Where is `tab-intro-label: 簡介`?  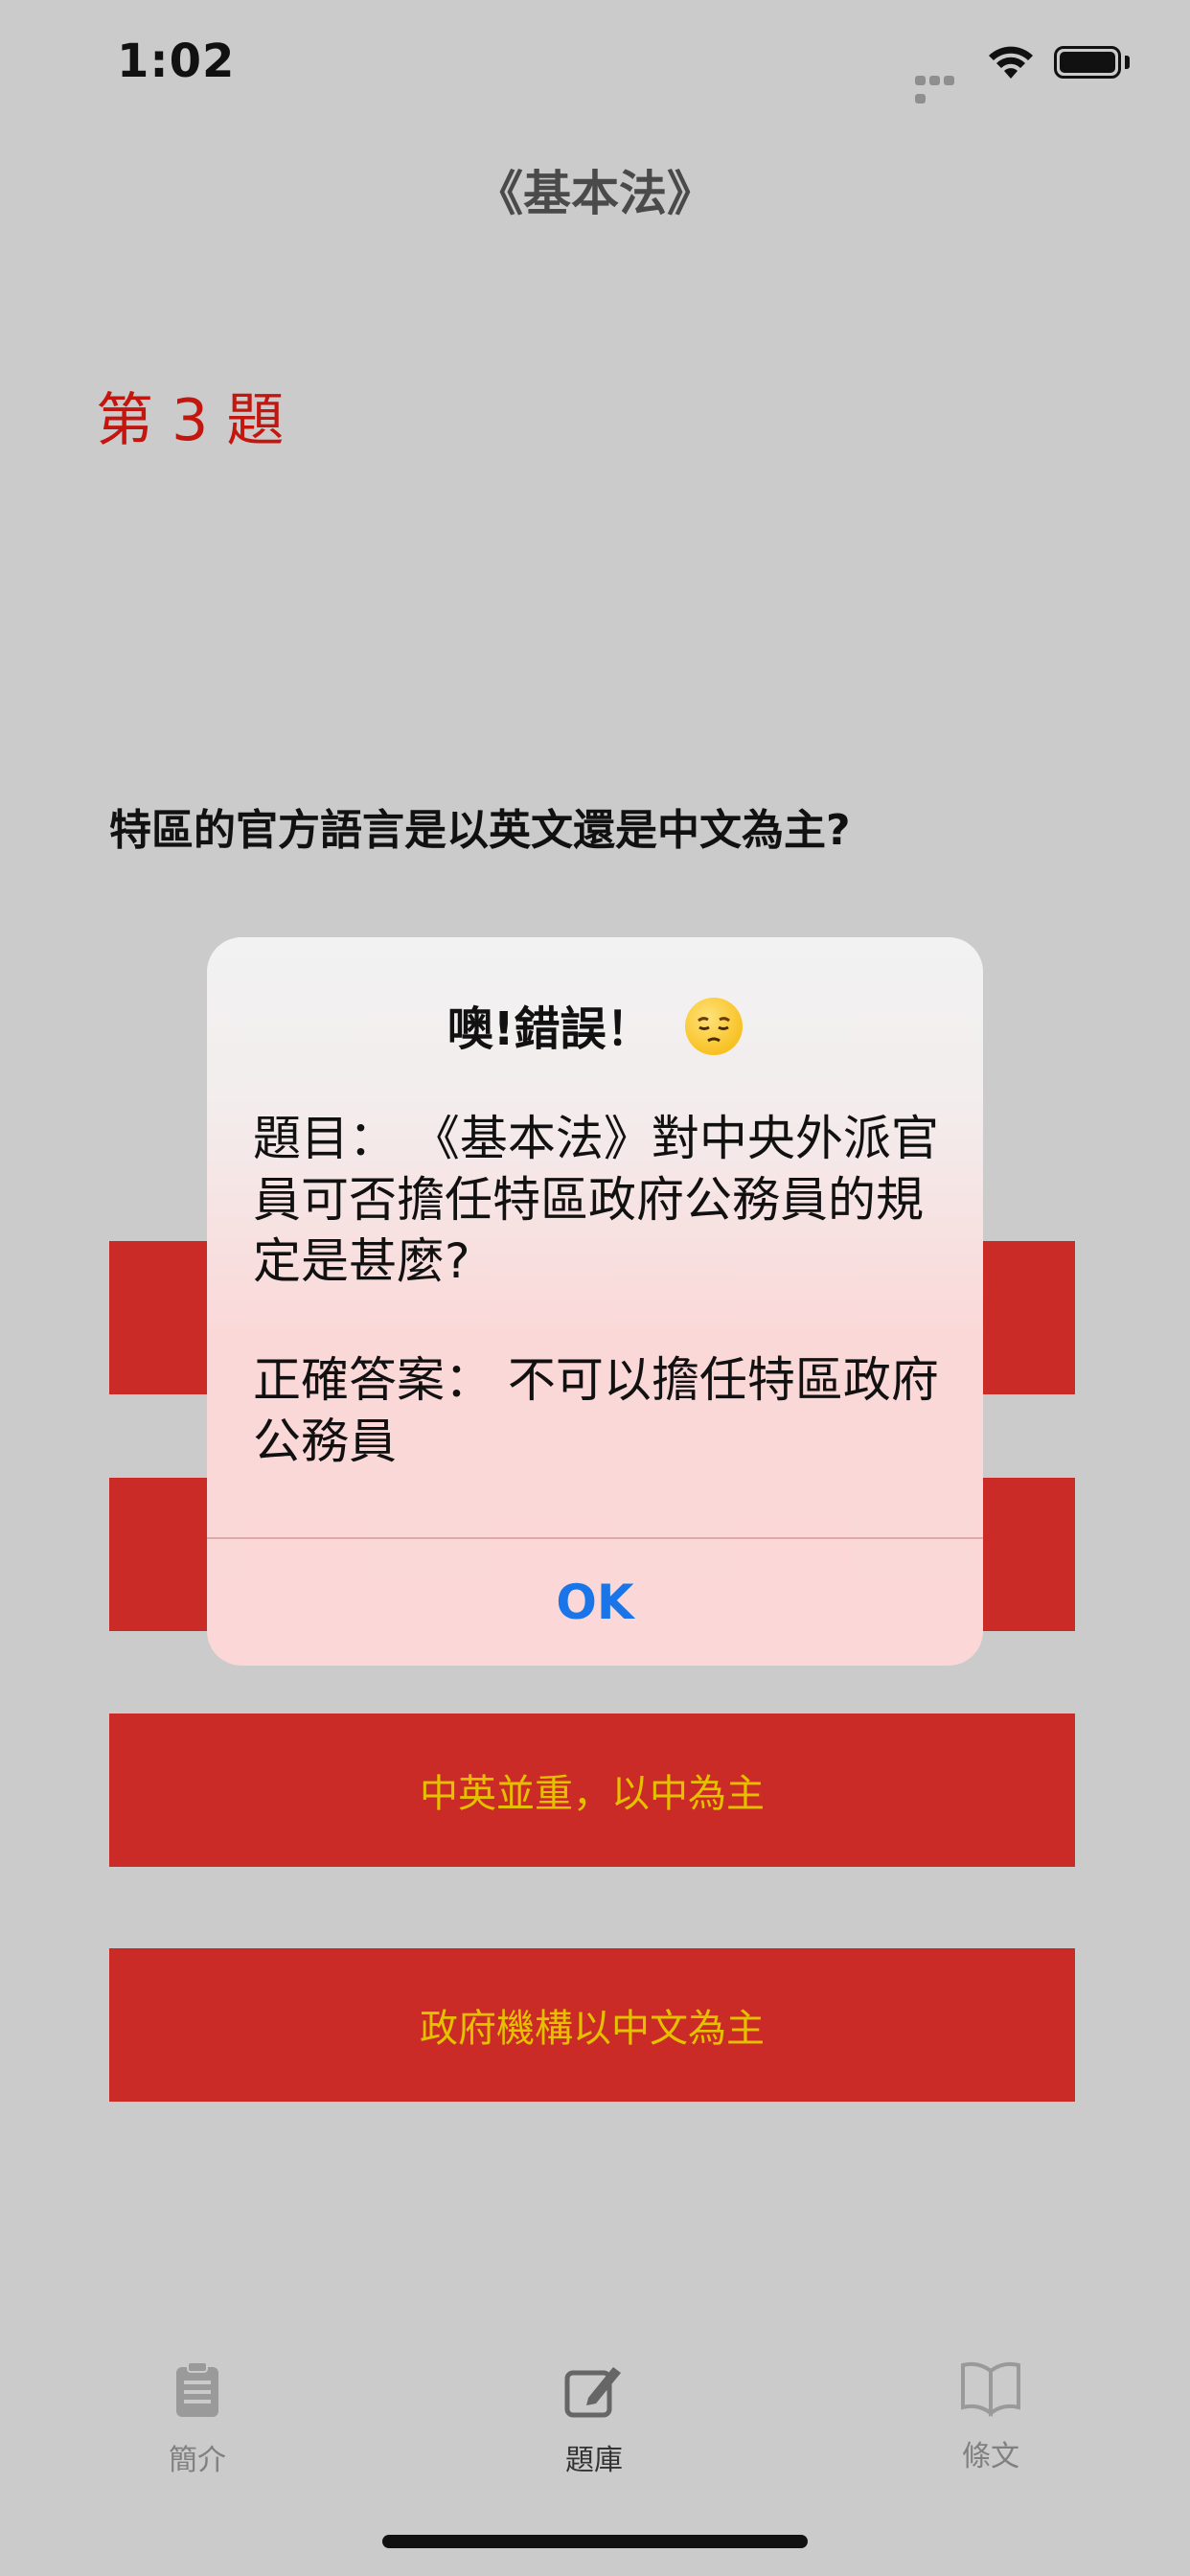
tab-intro-label: 簡介 is located at coordinates (198, 2460).